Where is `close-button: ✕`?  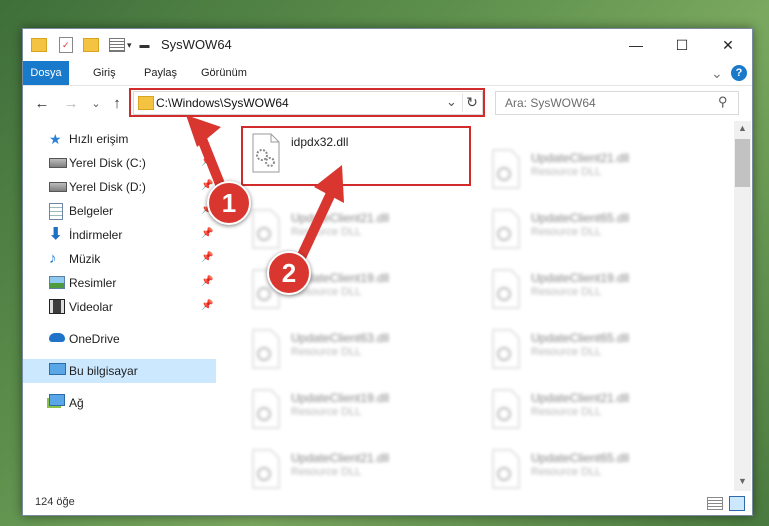
close-button: ✕ is located at coordinates (728, 45).